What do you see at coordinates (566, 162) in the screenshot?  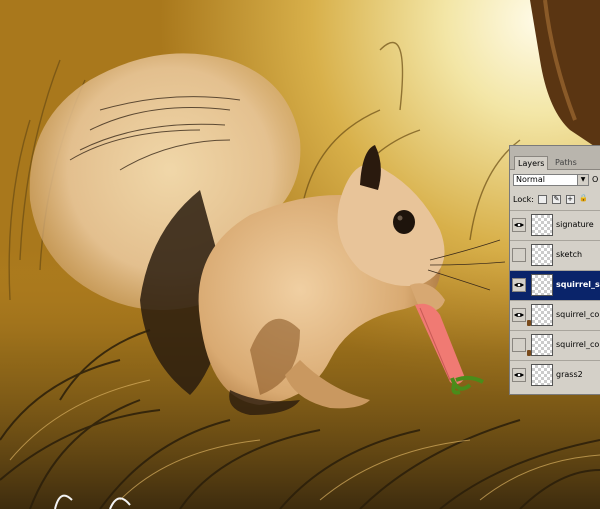 I see `tab-paths: Paths` at bounding box center [566, 162].